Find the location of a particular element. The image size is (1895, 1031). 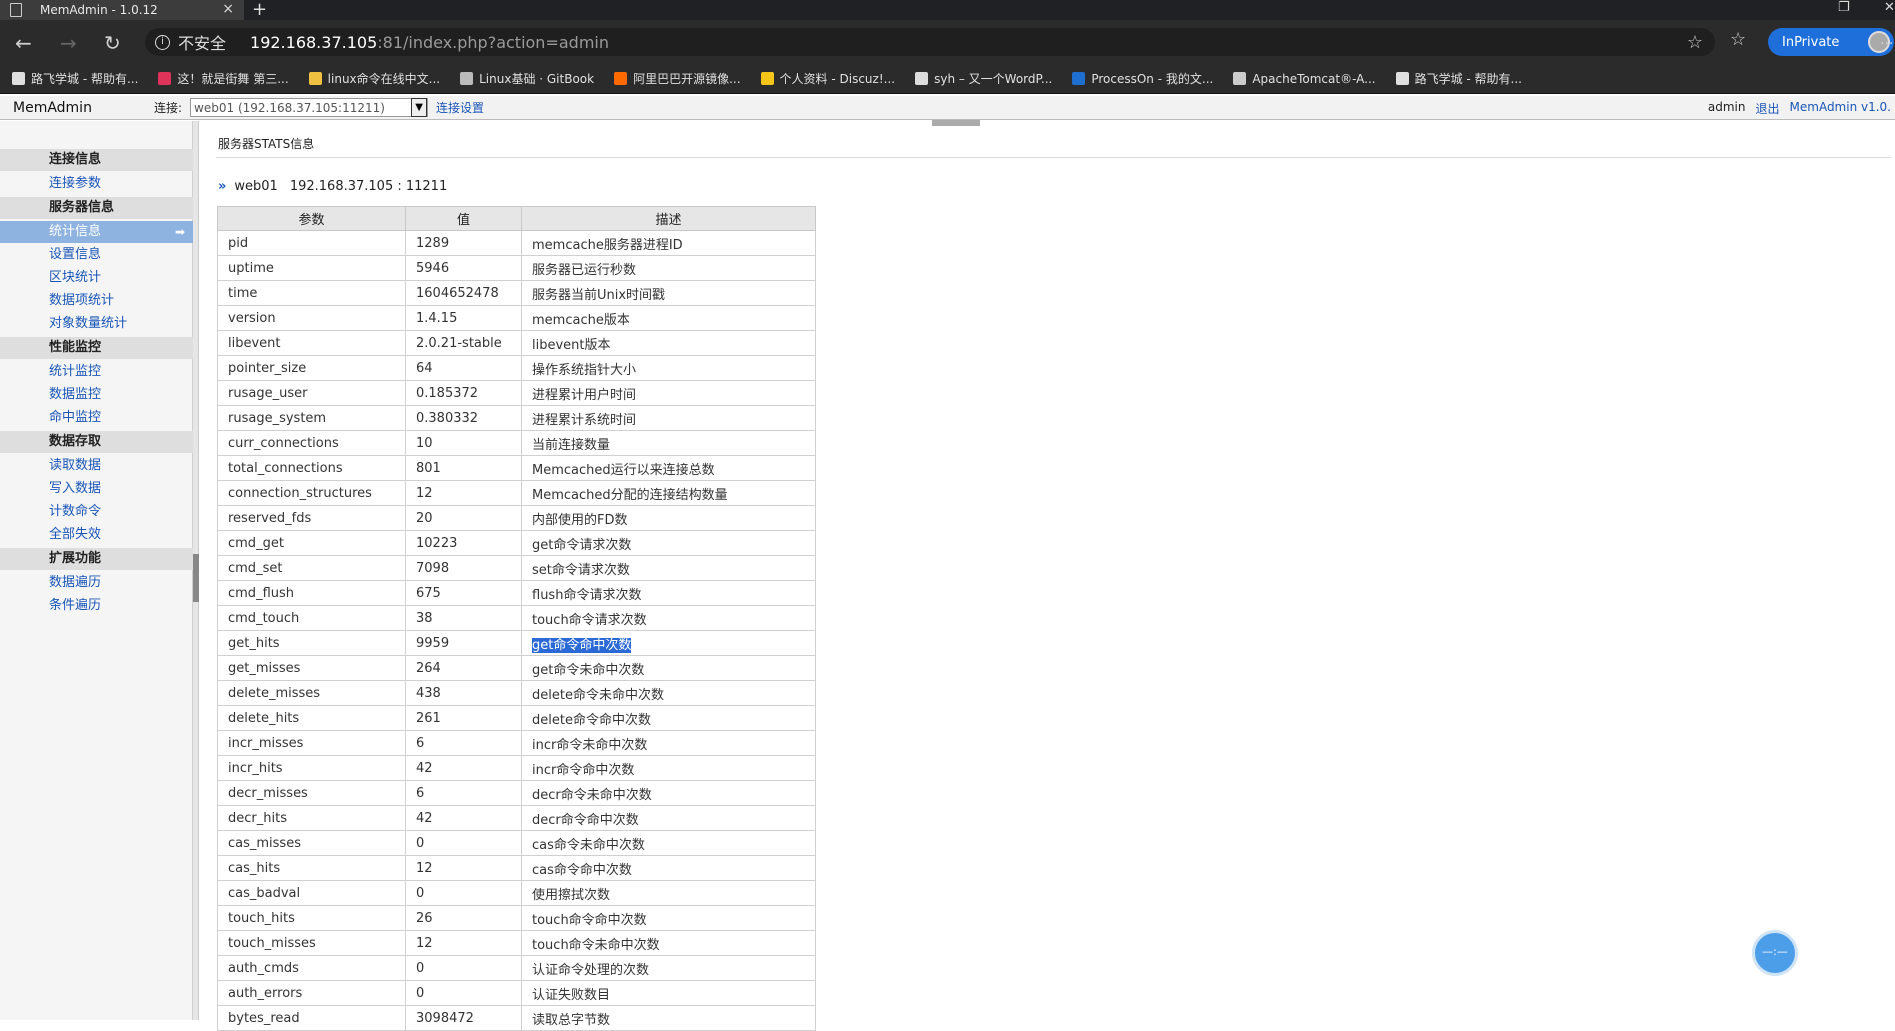

cell-param: cas_hits is located at coordinates (311, 868).